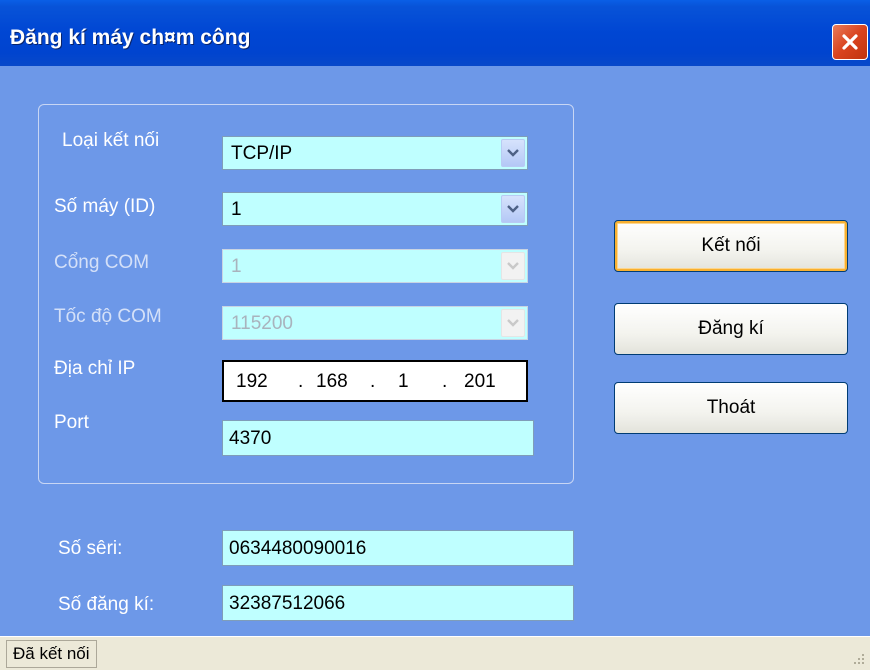 The height and width of the screenshot is (670, 870). I want to click on port-value: 4370, so click(250, 438).